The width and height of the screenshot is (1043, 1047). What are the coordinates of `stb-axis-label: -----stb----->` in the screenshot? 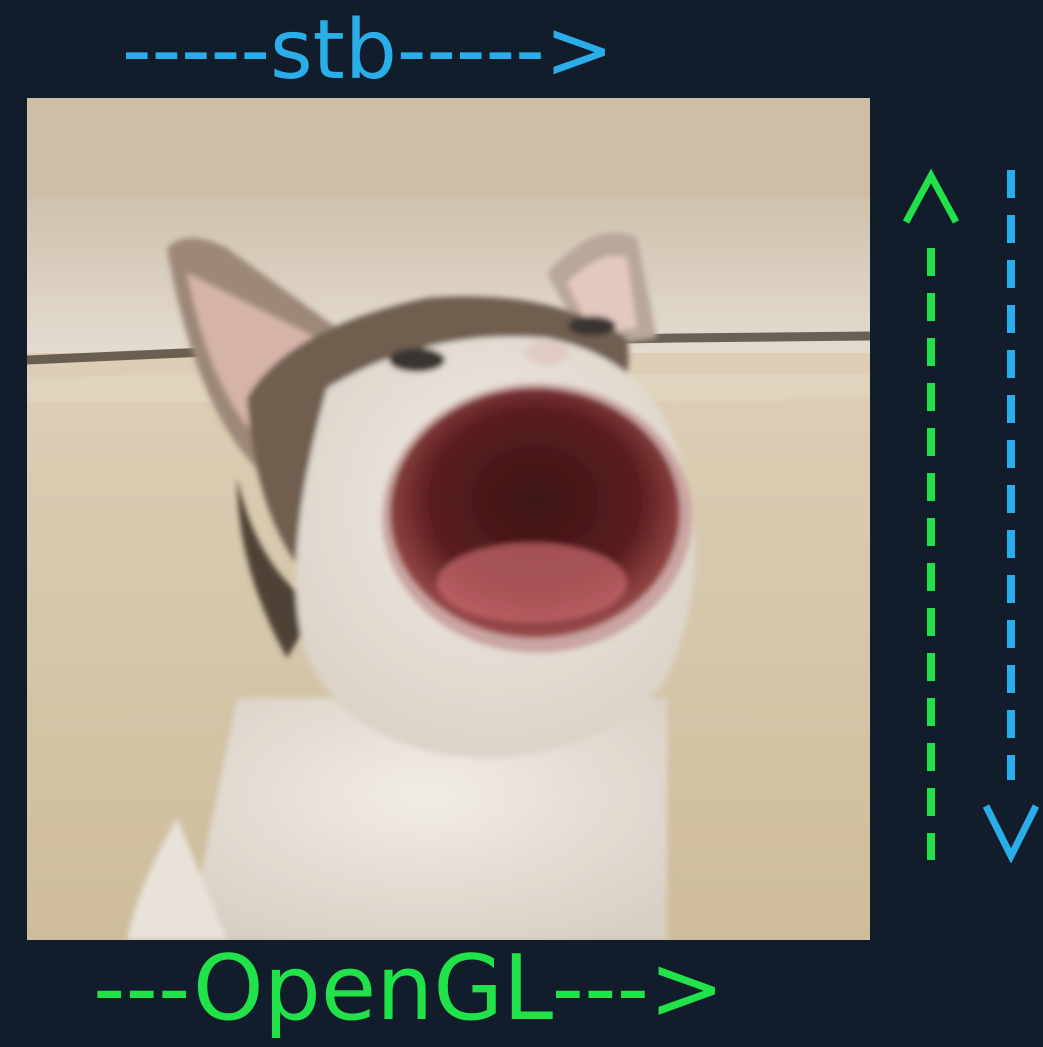 It's located at (368, 50).